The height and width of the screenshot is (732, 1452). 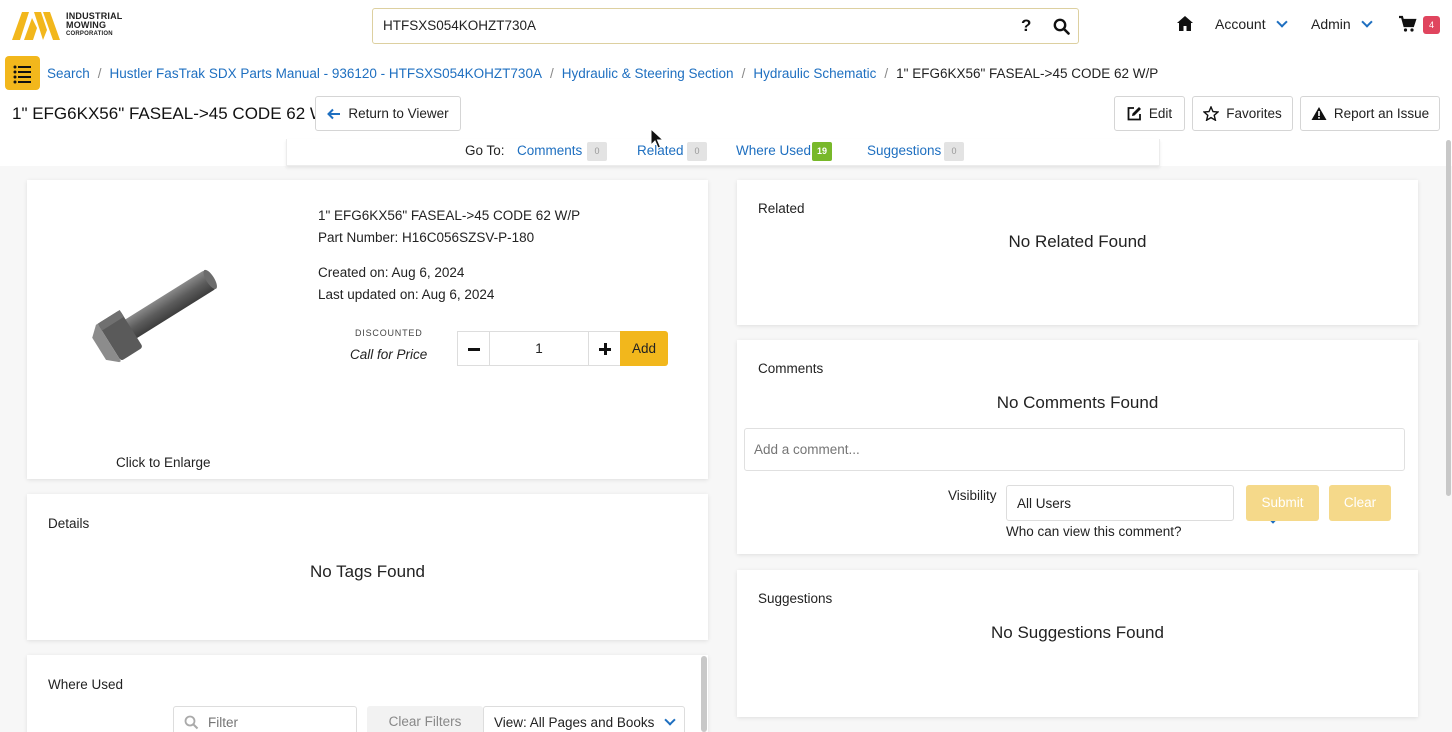 What do you see at coordinates (36, 26) in the screenshot?
I see `logo-mark-icon` at bounding box center [36, 26].